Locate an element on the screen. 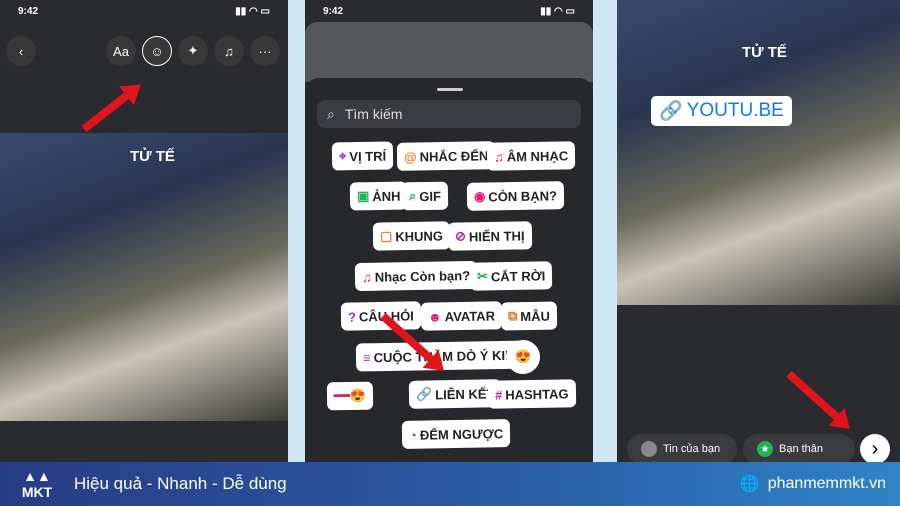 This screenshot has width=900, height=506. sticker-question: ? CÂU HỎI is located at coordinates (381, 316).